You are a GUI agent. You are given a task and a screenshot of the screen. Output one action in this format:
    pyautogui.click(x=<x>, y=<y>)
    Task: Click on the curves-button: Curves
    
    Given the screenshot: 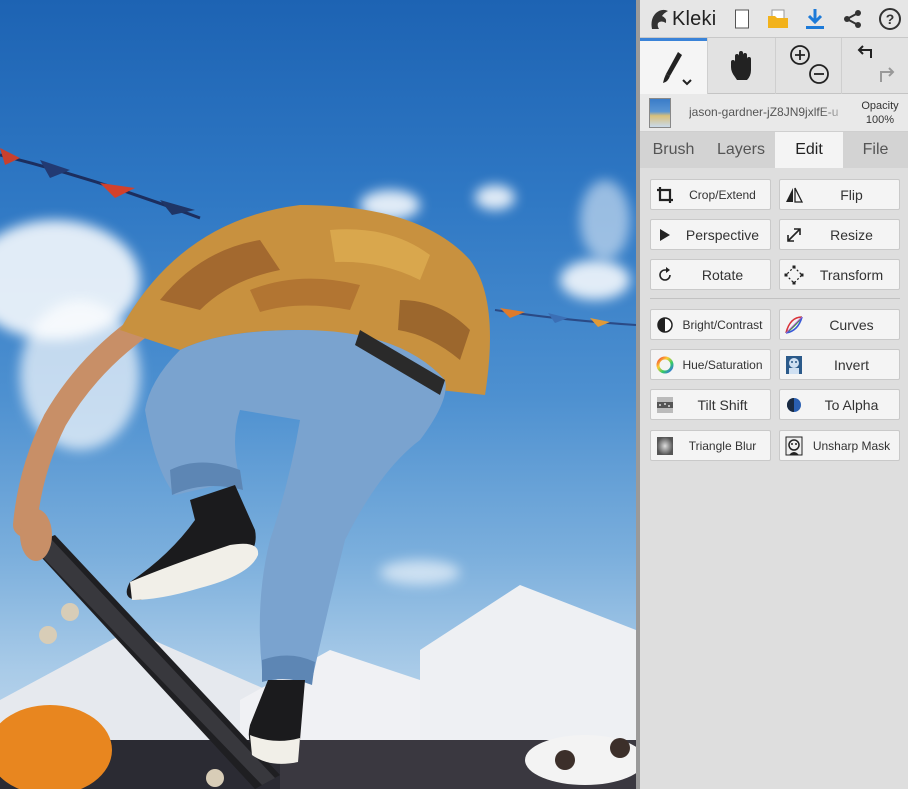 What is the action you would take?
    pyautogui.click(x=839, y=324)
    